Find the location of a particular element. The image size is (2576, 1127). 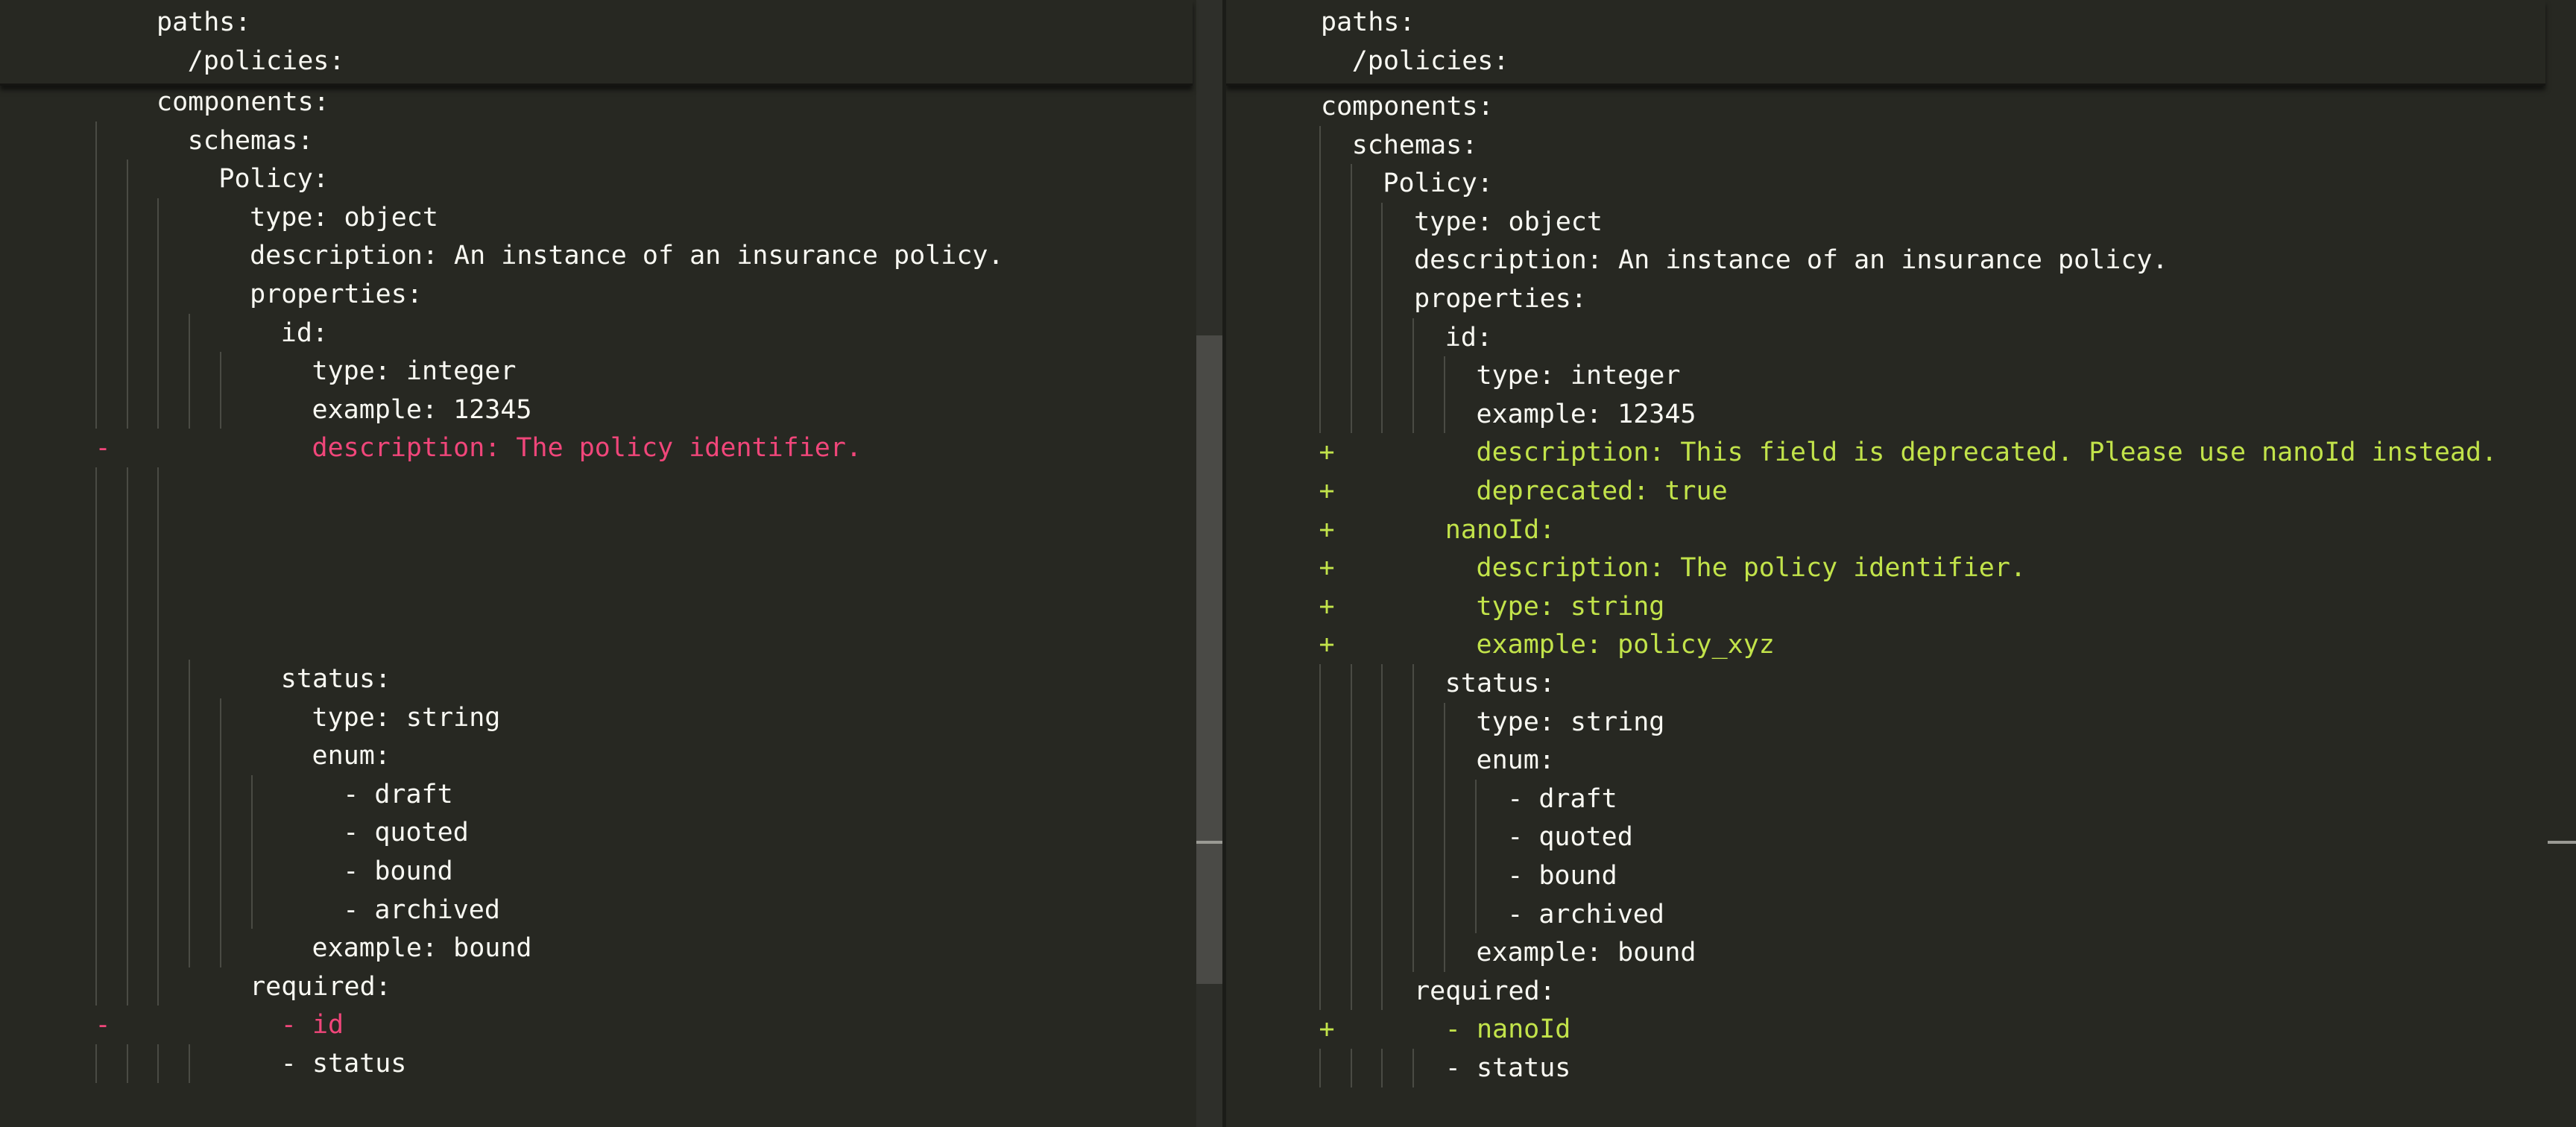

code-text: example: 12345 is located at coordinates (422, 409).